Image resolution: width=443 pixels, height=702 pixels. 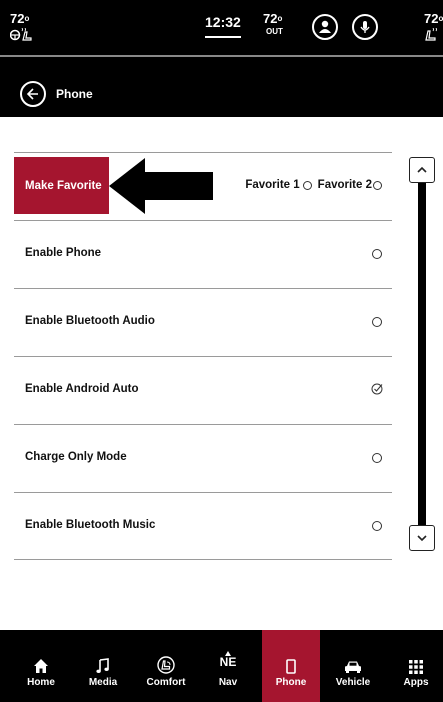 I want to click on favorite-1-label: Favorite 1, so click(x=272, y=185).